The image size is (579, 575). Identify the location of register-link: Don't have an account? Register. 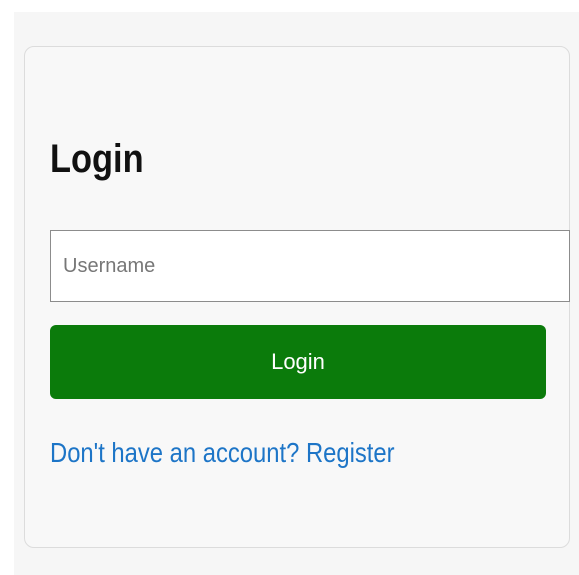
(222, 453).